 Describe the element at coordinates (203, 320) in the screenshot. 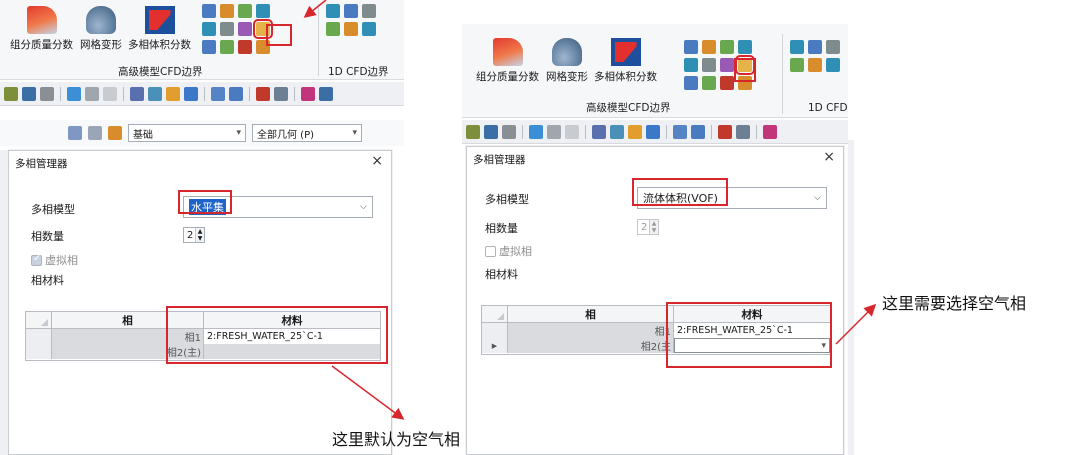

I see `grid-header: 相 材料` at that location.